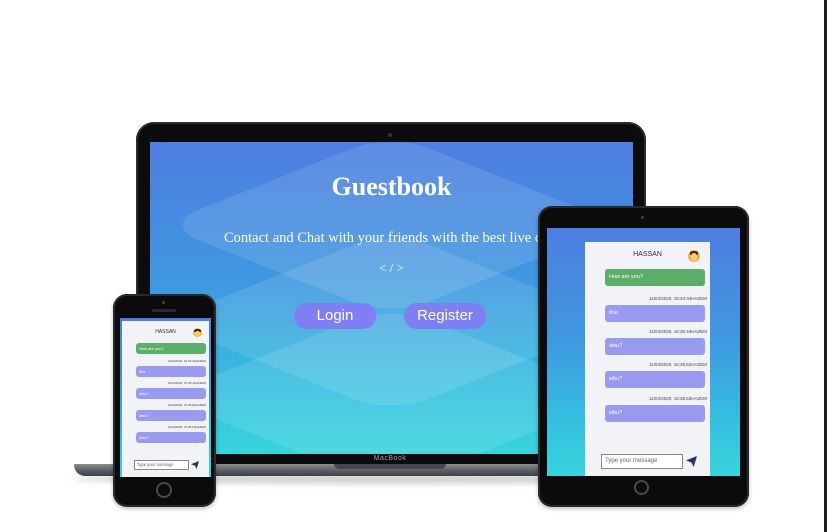 The height and width of the screenshot is (532, 827). Describe the element at coordinates (641, 487) in the screenshot. I see `tablet-home-button` at that location.